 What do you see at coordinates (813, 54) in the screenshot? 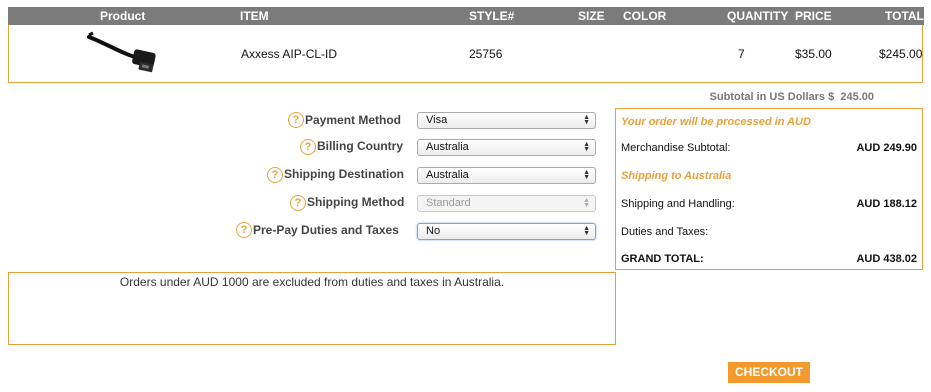
I see `item-price: $35.00` at bounding box center [813, 54].